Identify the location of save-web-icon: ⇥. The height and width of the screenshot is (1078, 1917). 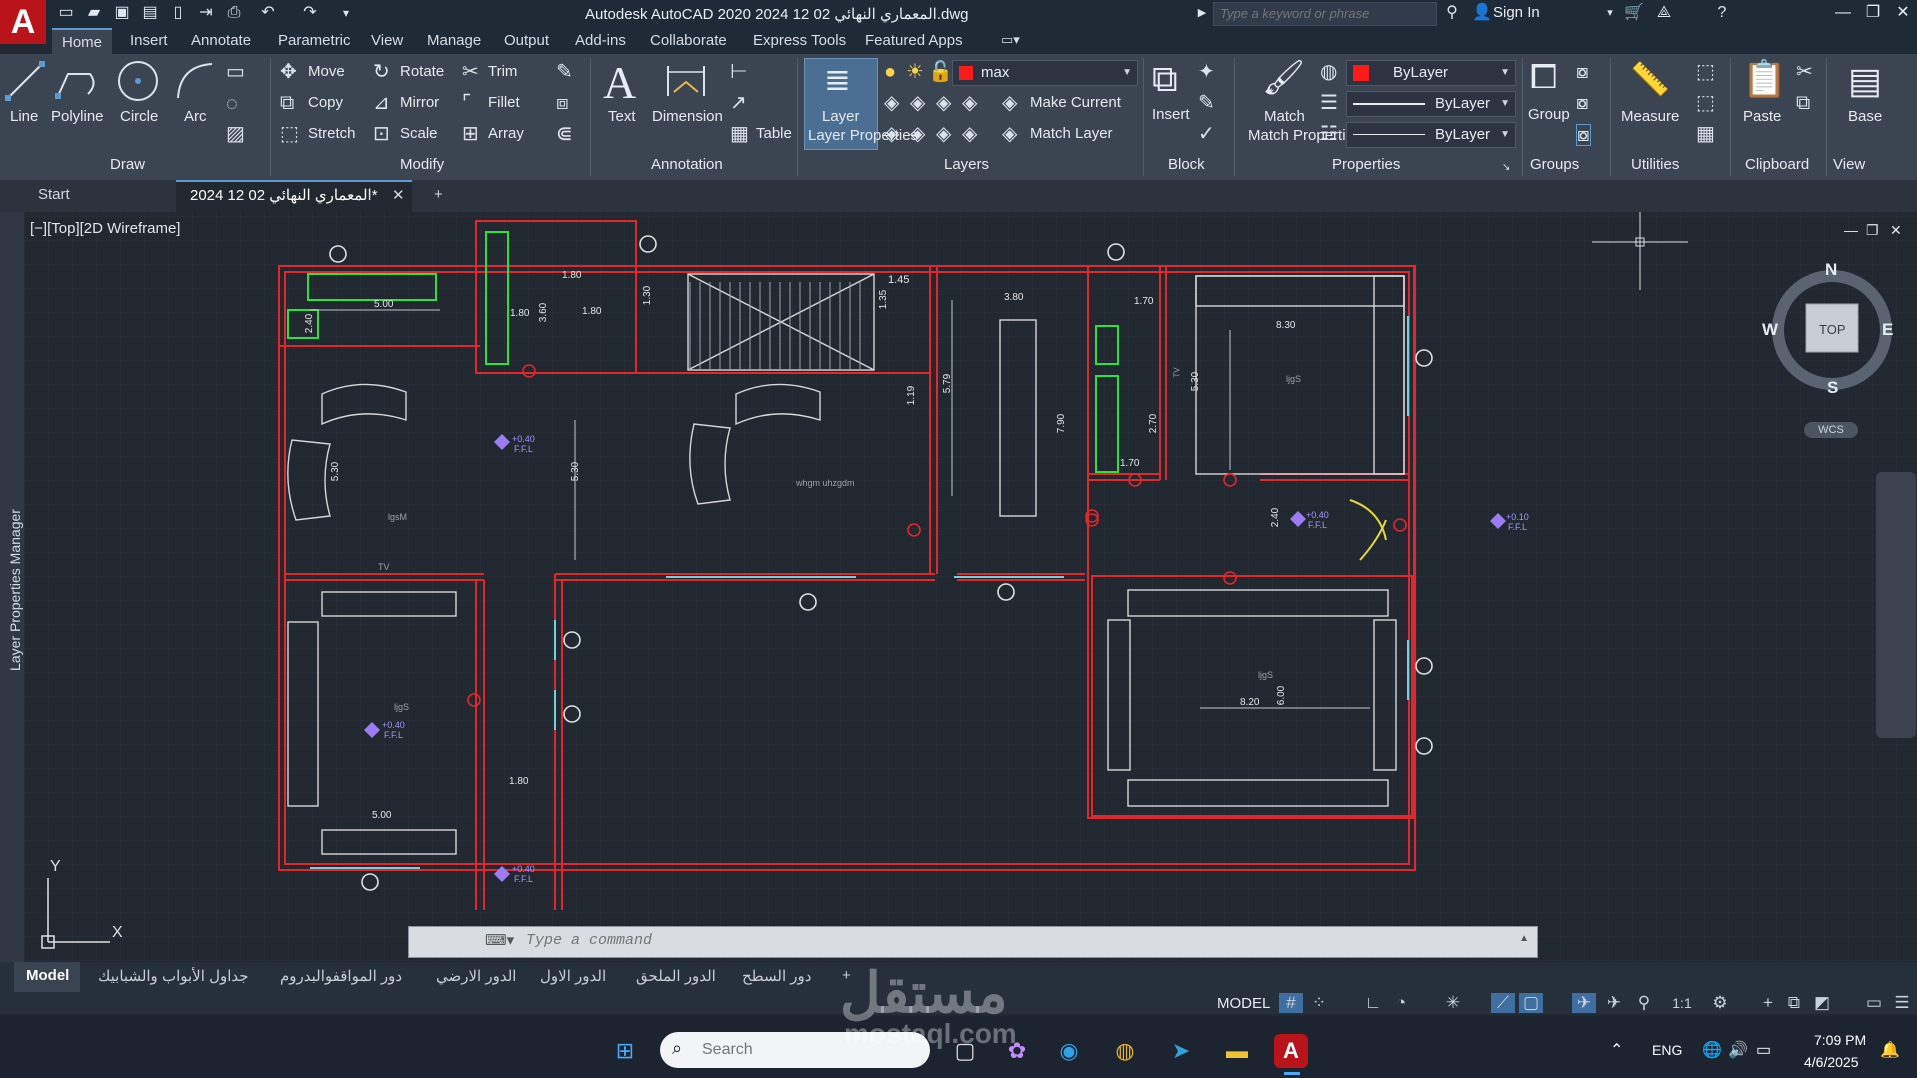
(206, 13).